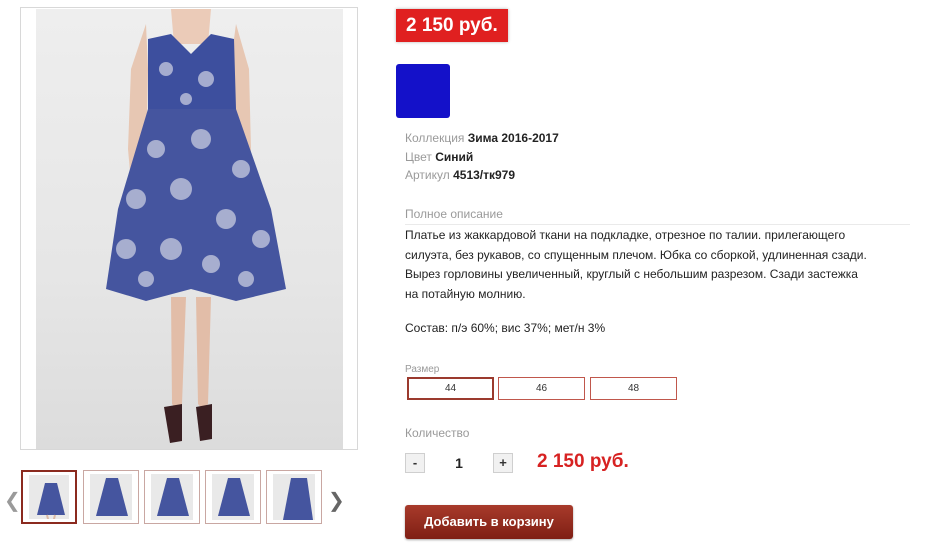 This screenshot has height=546, width=927. Describe the element at coordinates (450, 388) in the screenshot. I see `size-button-44: 44` at that location.